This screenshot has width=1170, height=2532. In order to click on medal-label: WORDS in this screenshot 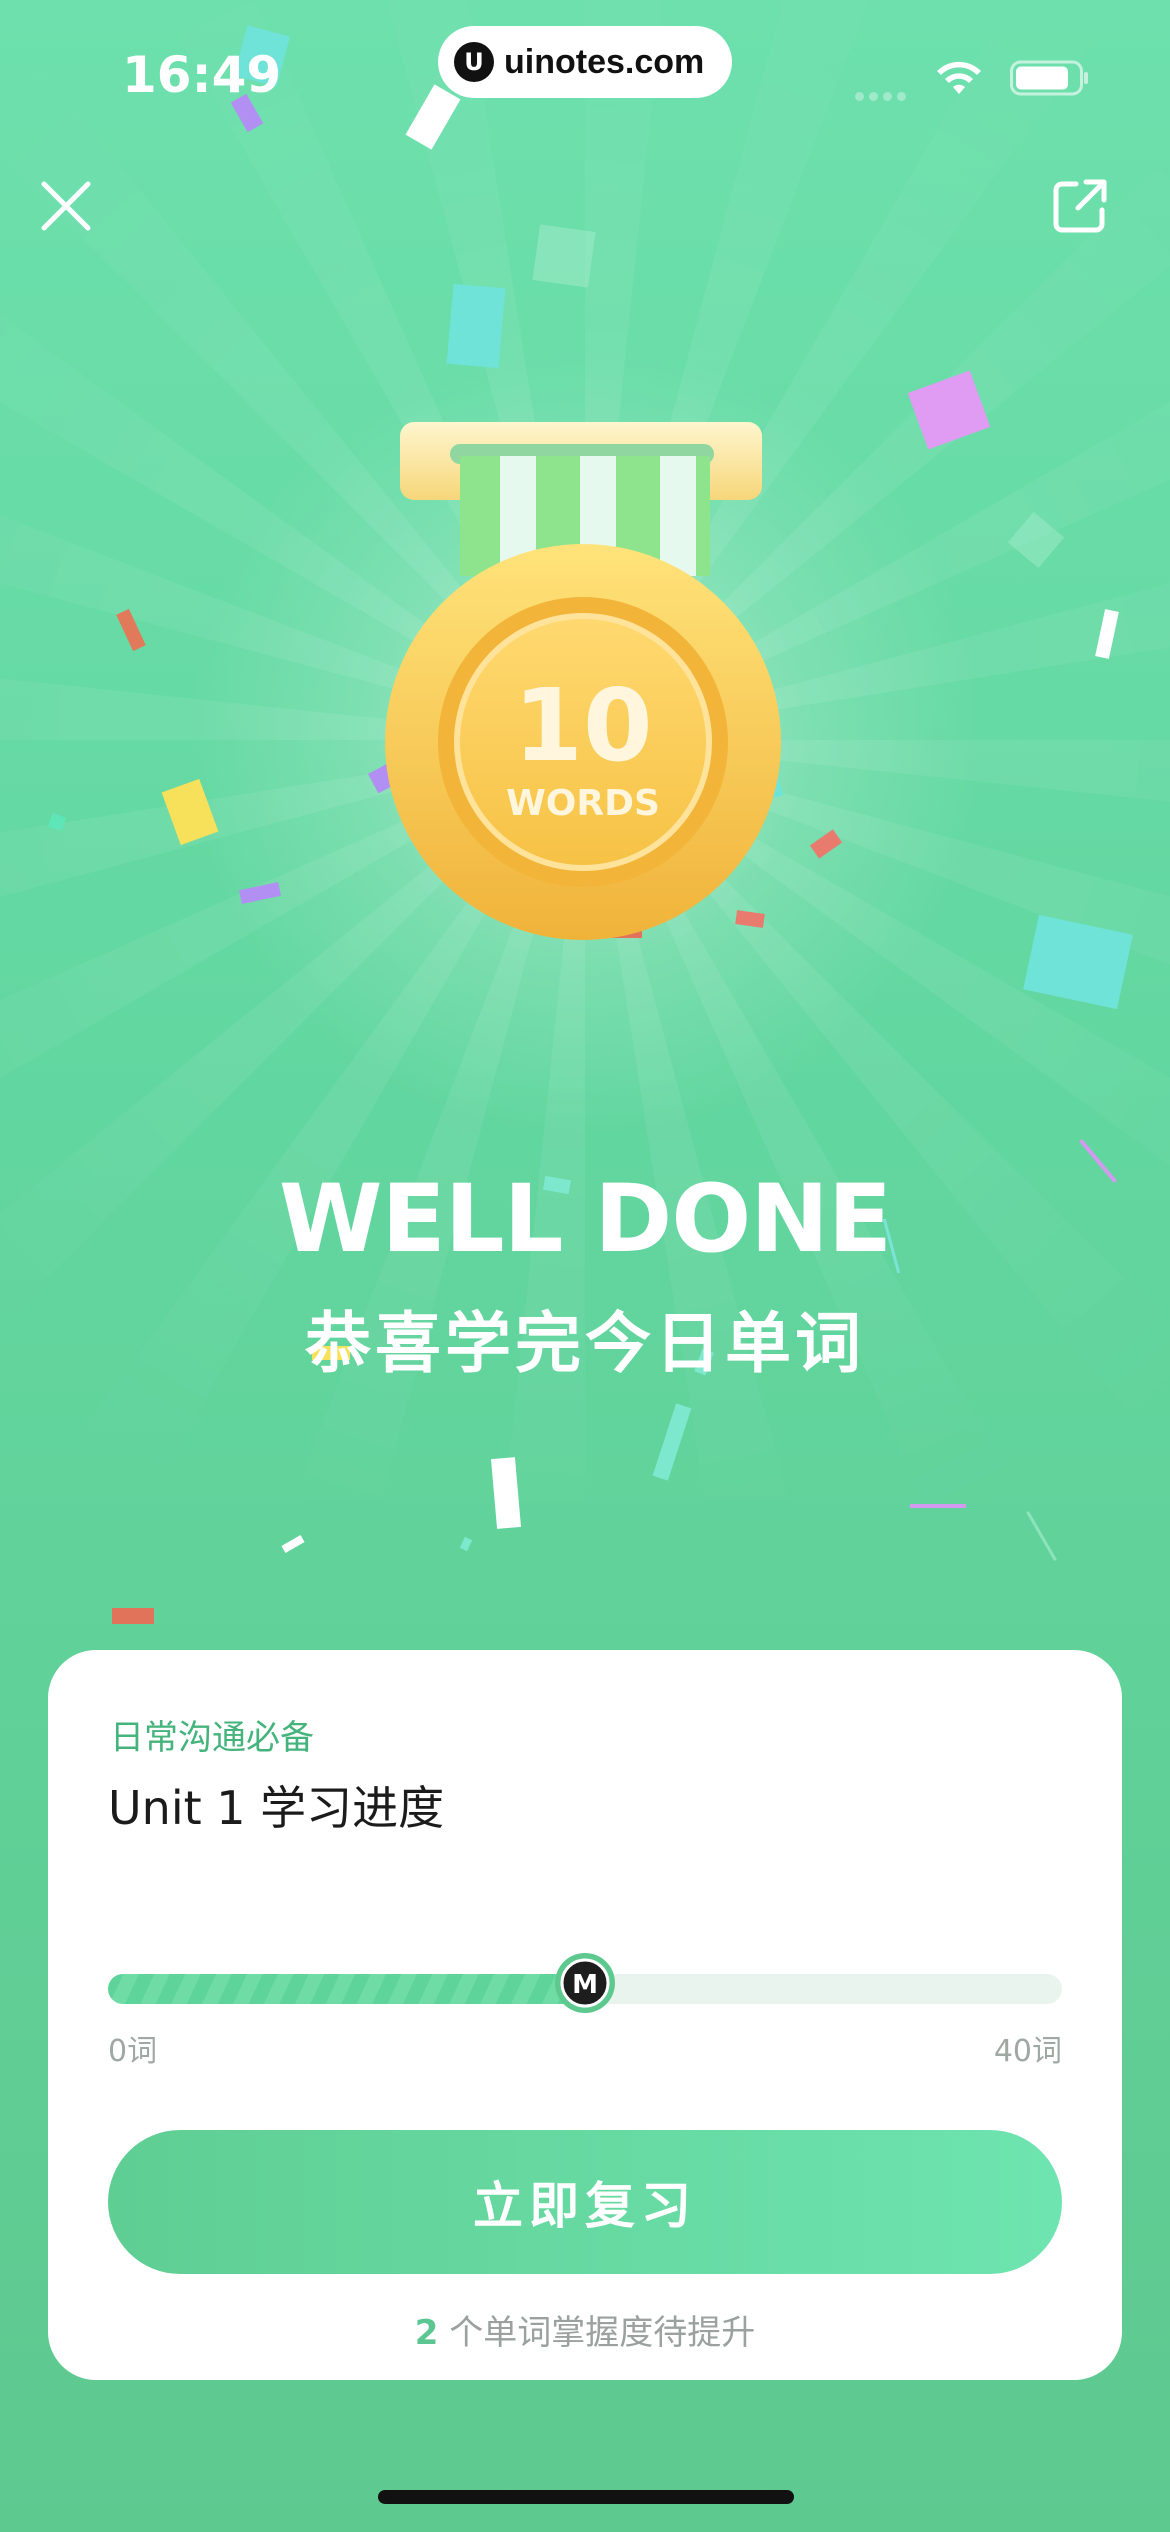, I will do `click(583, 803)`.